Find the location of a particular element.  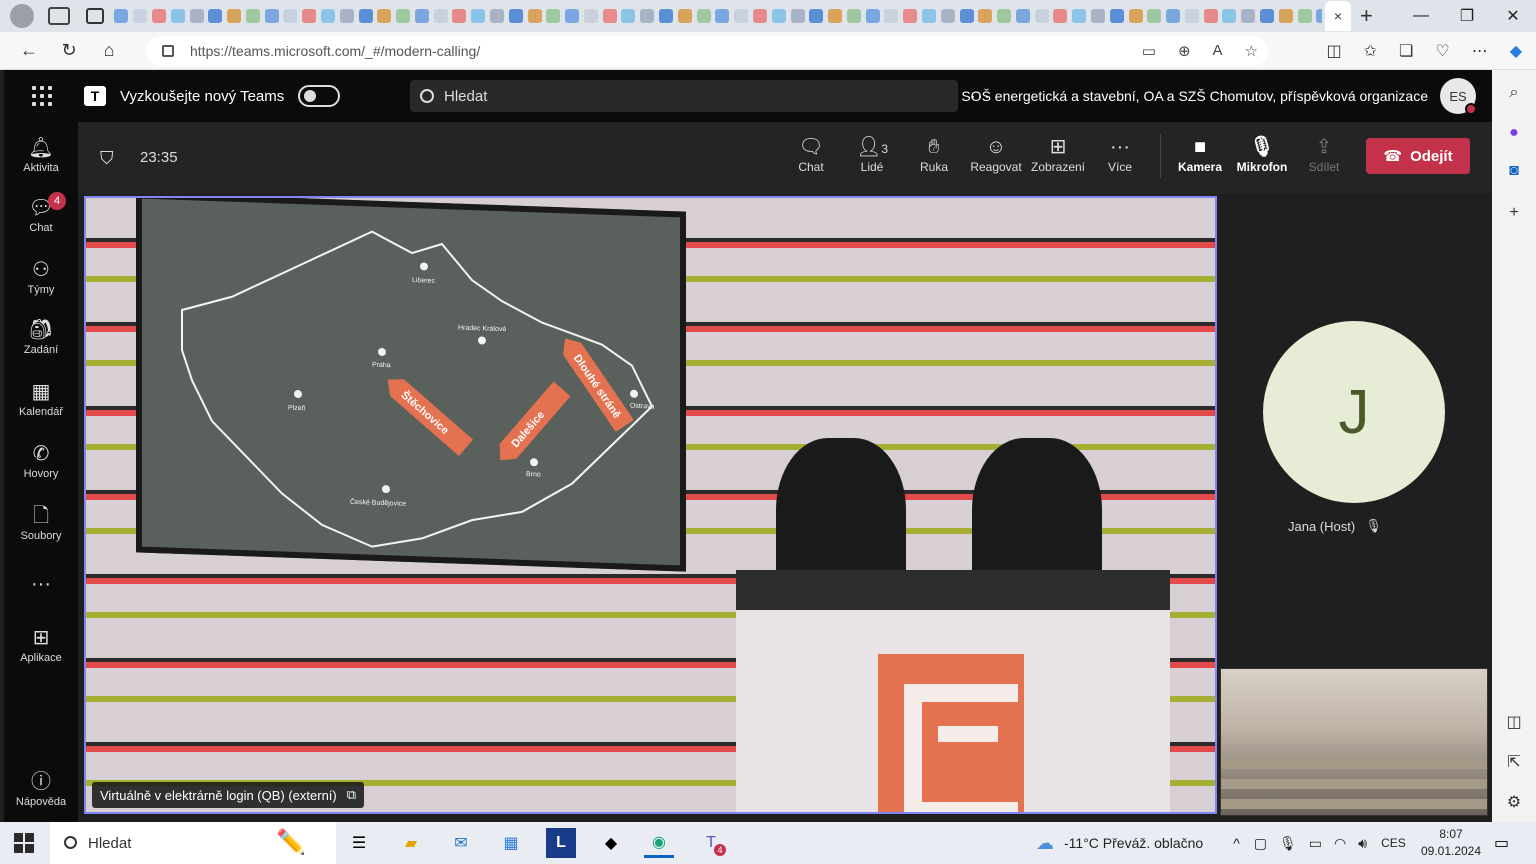

home-icon: ⌂ is located at coordinates (109, 51).